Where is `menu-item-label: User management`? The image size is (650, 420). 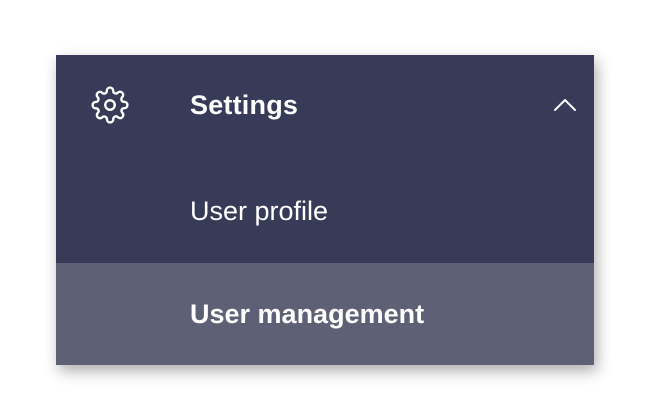
menu-item-label: User management is located at coordinates (307, 314).